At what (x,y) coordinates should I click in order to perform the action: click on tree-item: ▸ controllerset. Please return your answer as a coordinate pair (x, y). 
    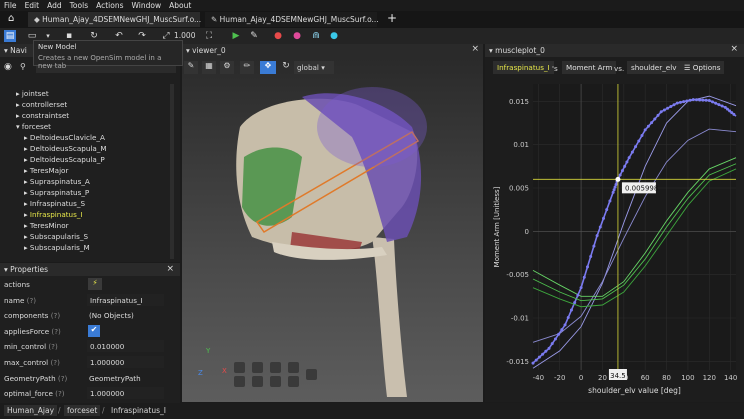
    Looking at the image, I should click on (41, 105).